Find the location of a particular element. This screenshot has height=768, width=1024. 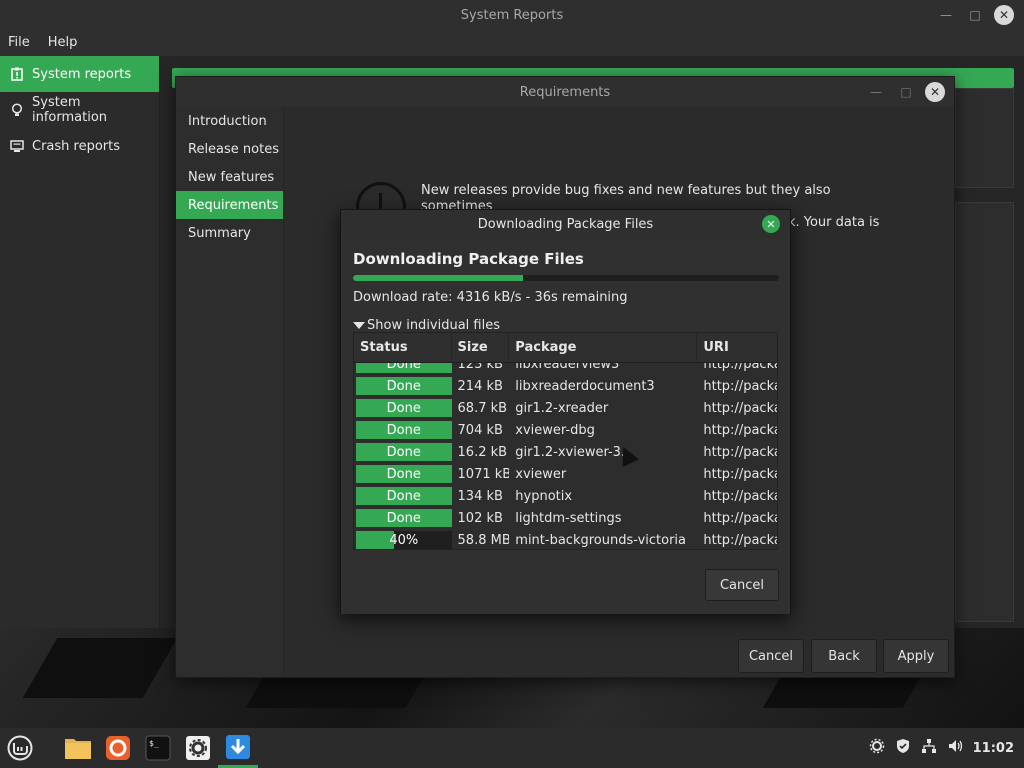

package-cell: xviewer is located at coordinates (541, 474).